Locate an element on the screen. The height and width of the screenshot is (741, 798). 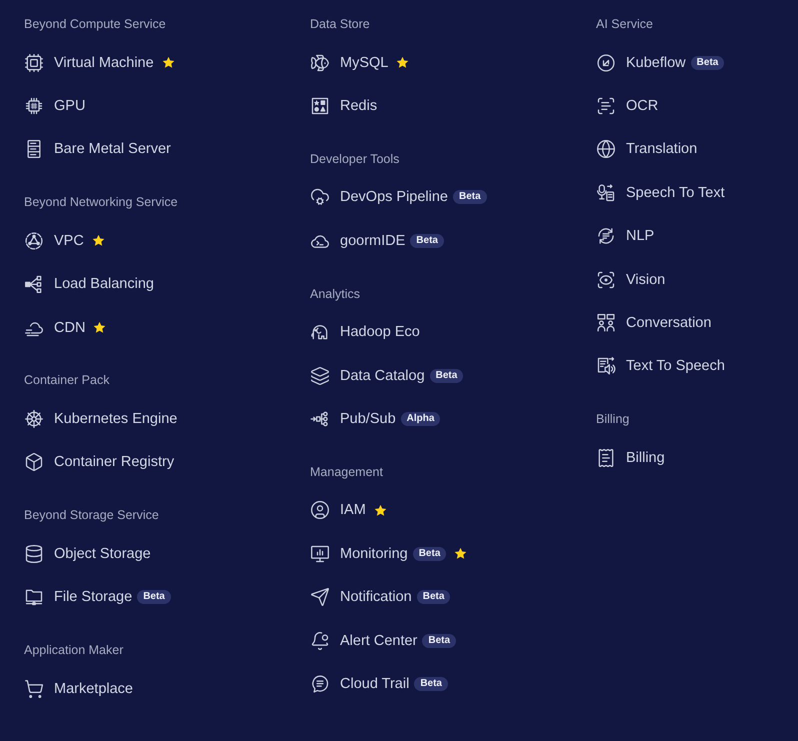
monitor-chart-icon is located at coordinates (320, 554).